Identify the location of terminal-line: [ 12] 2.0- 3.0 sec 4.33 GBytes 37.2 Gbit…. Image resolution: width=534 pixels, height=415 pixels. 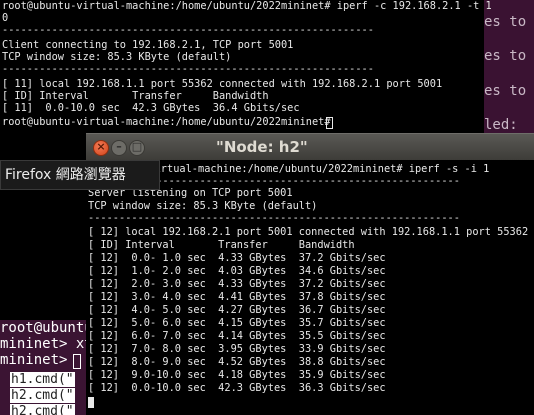
(237, 284).